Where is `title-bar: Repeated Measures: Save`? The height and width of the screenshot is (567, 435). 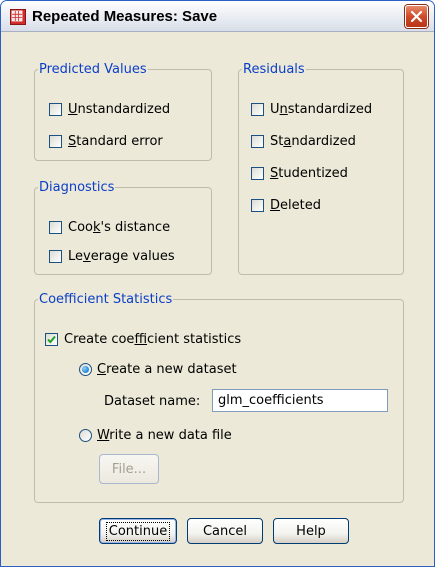
title-bar: Repeated Measures: Save is located at coordinates (217, 16).